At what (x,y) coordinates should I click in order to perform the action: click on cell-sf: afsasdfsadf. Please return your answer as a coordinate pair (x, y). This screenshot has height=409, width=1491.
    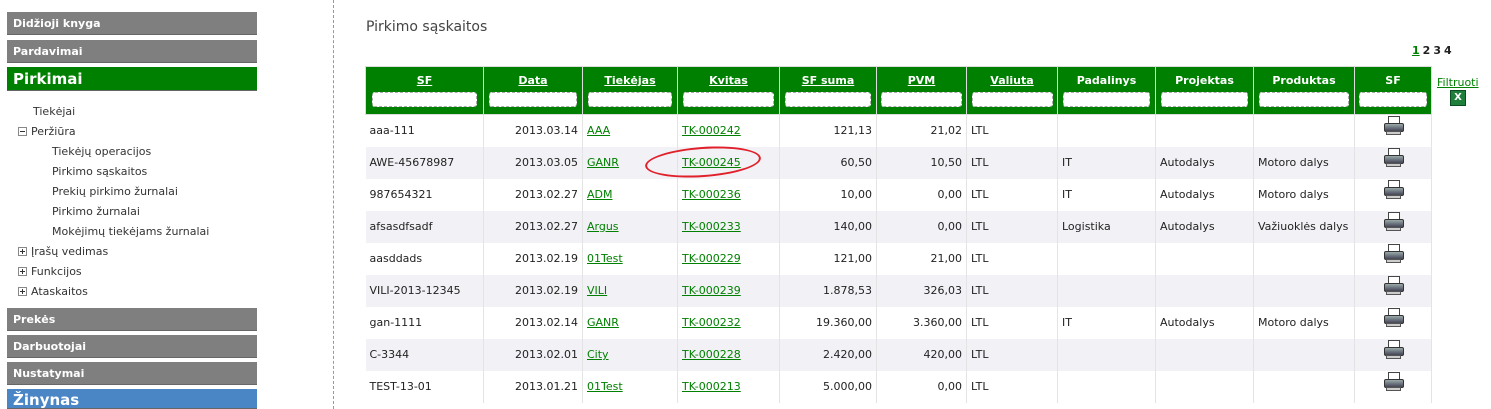
    Looking at the image, I should click on (424, 226).